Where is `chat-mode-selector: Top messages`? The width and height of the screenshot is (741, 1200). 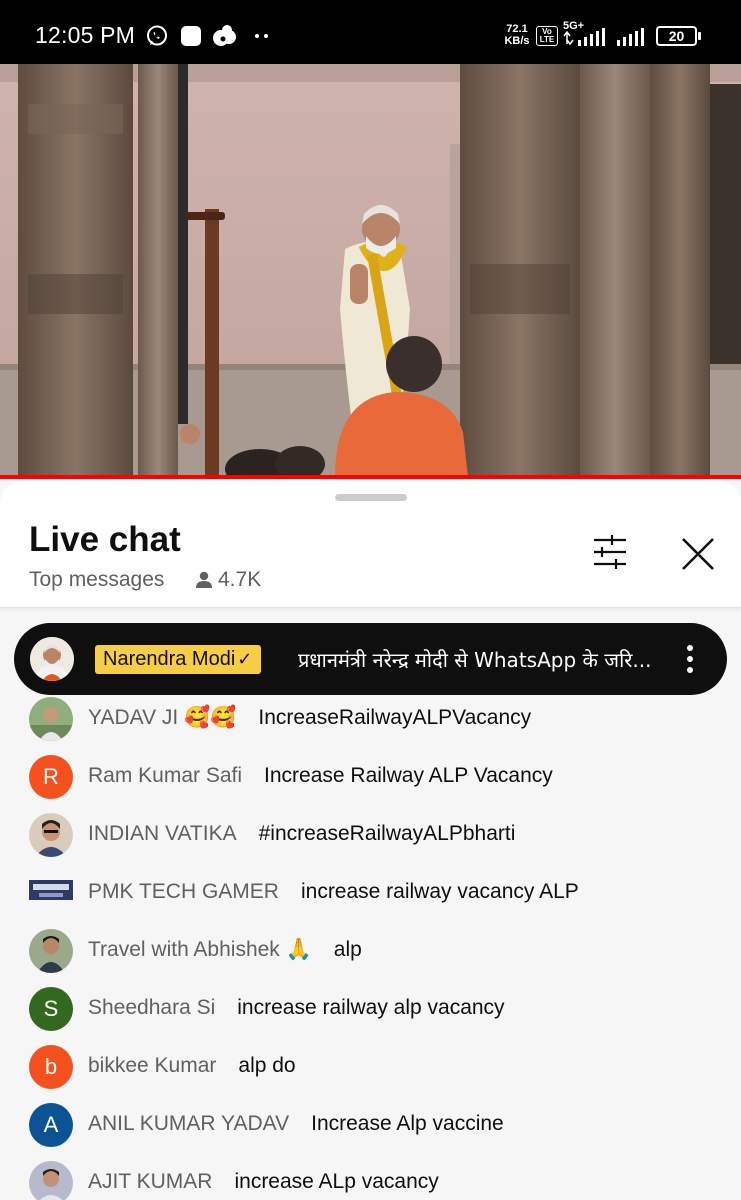 chat-mode-selector: Top messages is located at coordinates (96, 580).